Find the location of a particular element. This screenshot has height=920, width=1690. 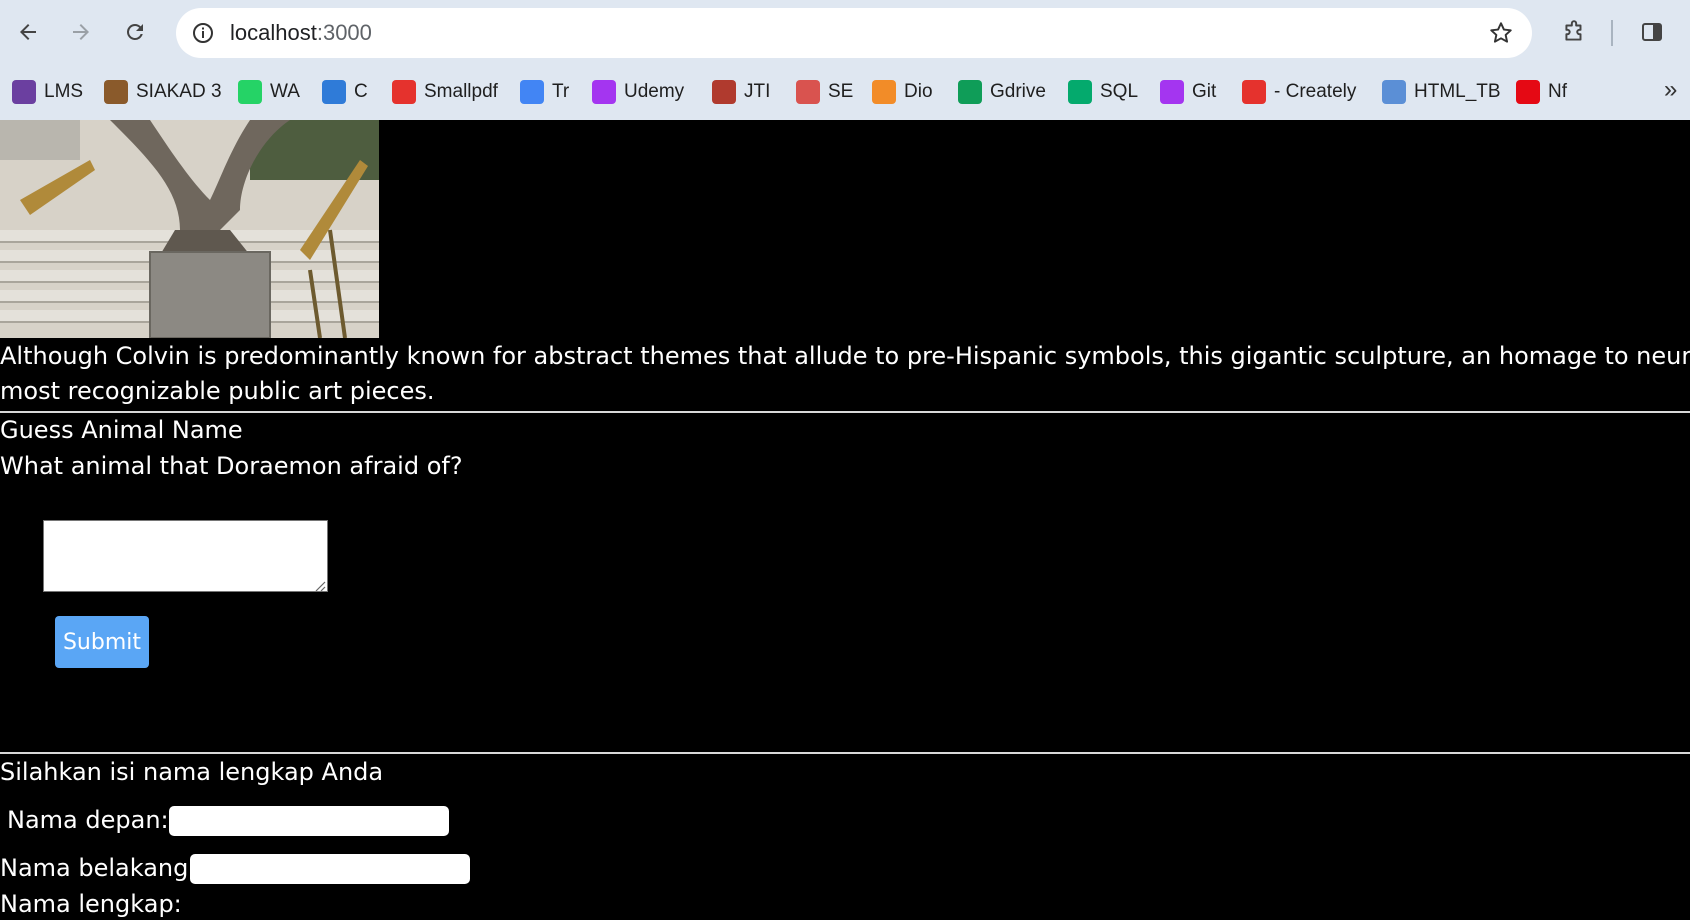

bookmark-label: Tr is located at coordinates (561, 91).